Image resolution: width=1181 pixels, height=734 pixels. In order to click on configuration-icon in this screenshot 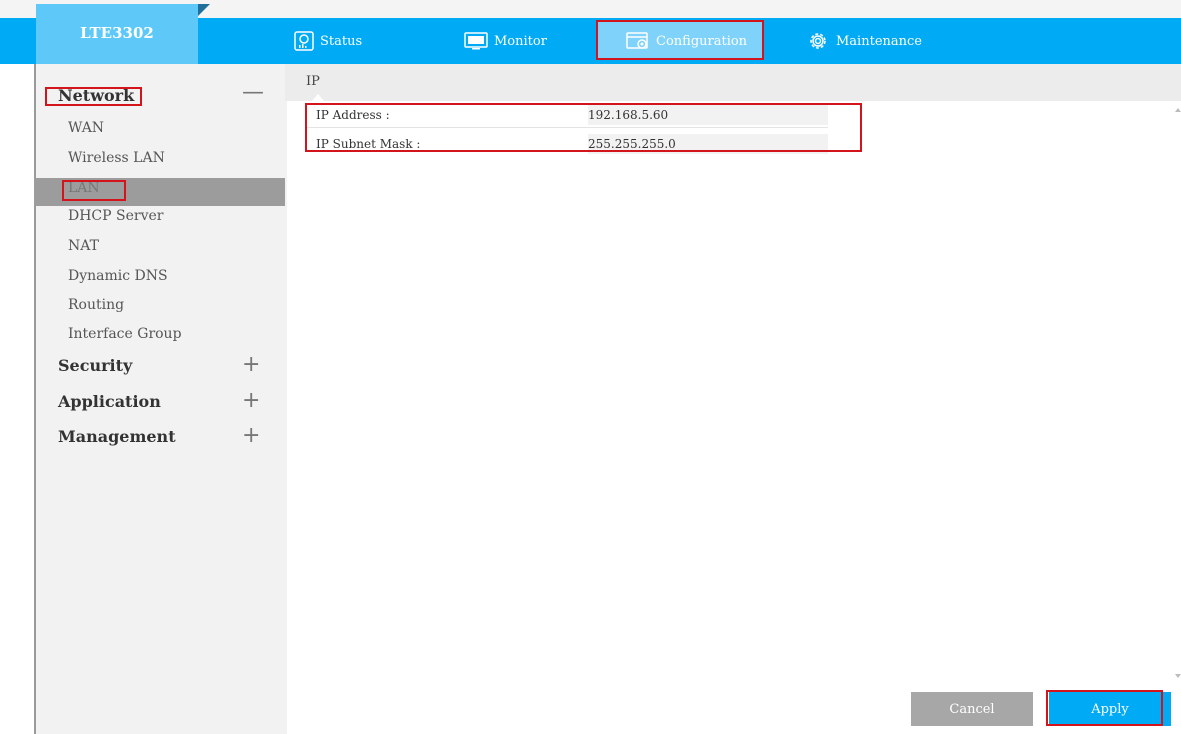, I will do `click(637, 40)`.